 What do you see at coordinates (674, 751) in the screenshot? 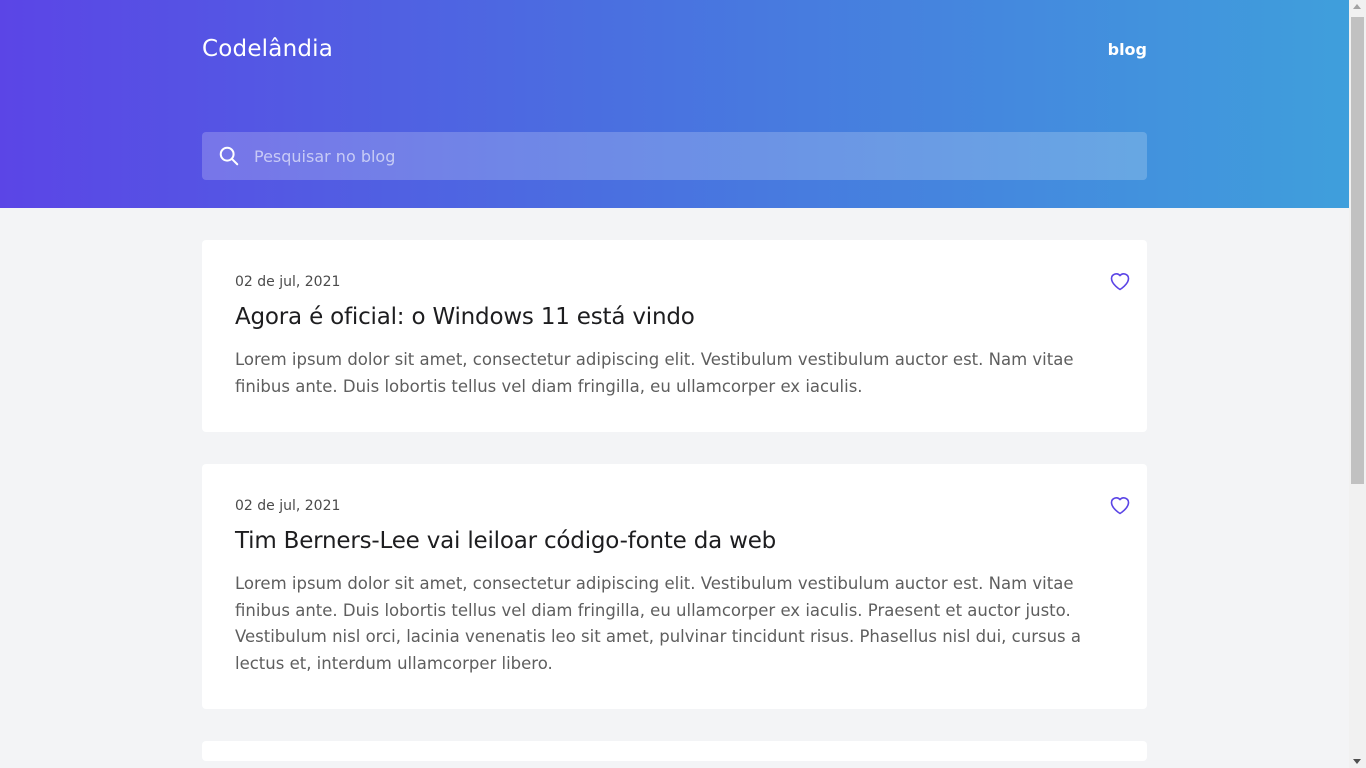
I see `post-card-partial` at bounding box center [674, 751].